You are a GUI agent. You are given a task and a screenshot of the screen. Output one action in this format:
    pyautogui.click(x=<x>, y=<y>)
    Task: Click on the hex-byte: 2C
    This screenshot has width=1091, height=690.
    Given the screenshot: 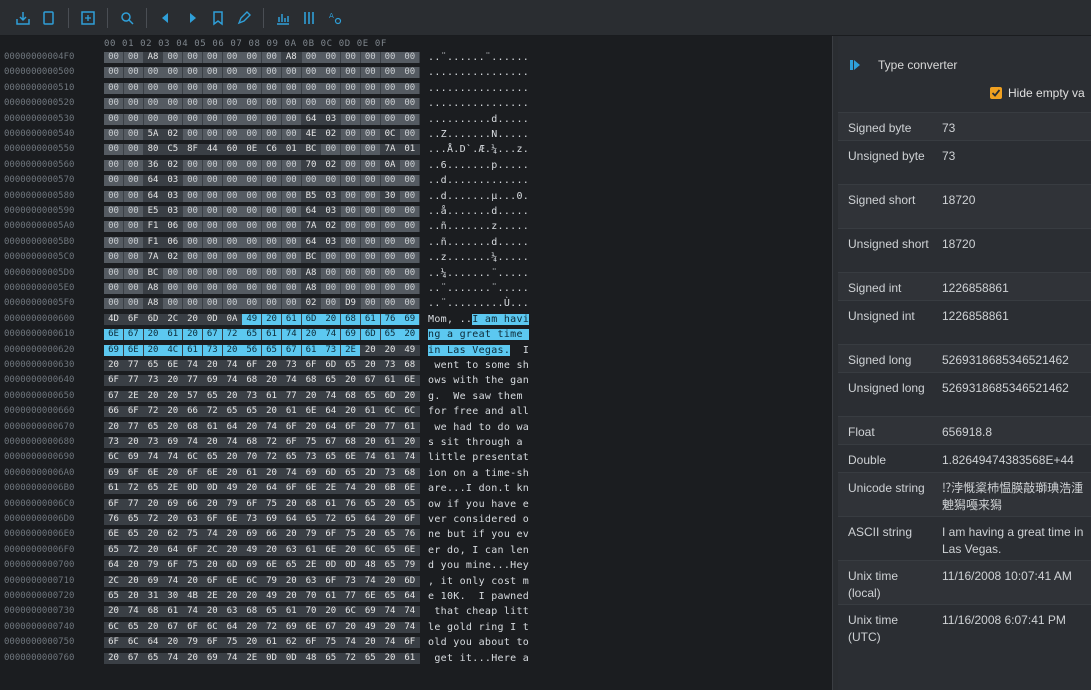 What is the action you would take?
    pyautogui.click(x=172, y=319)
    